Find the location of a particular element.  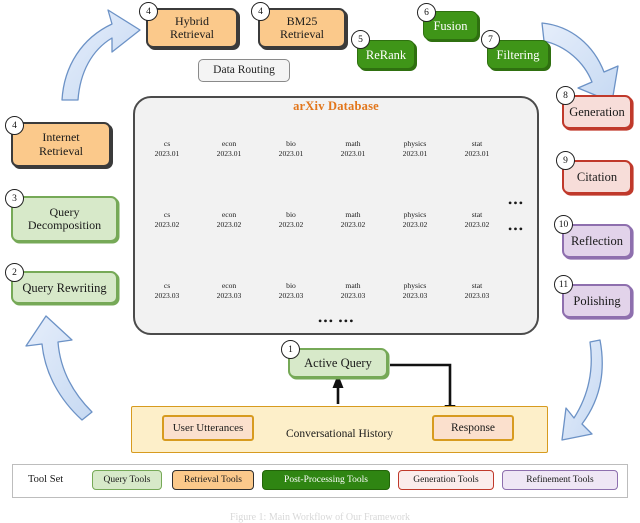

node-polishing: Polishing is located at coordinates (597, 301).